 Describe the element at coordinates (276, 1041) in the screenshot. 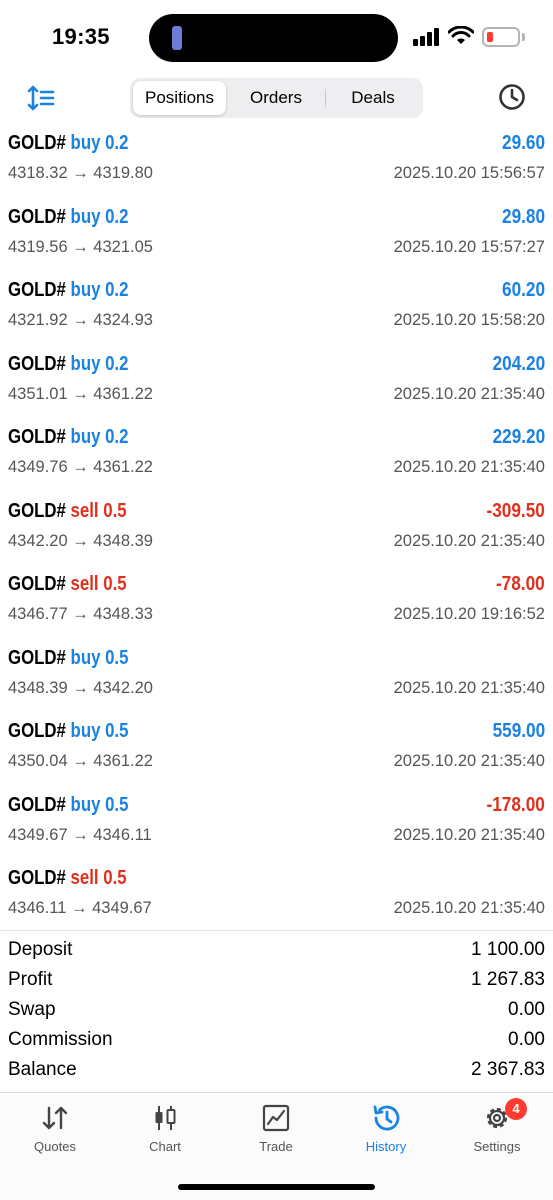

I see `summary-row-commission: Commission 0.00` at that location.